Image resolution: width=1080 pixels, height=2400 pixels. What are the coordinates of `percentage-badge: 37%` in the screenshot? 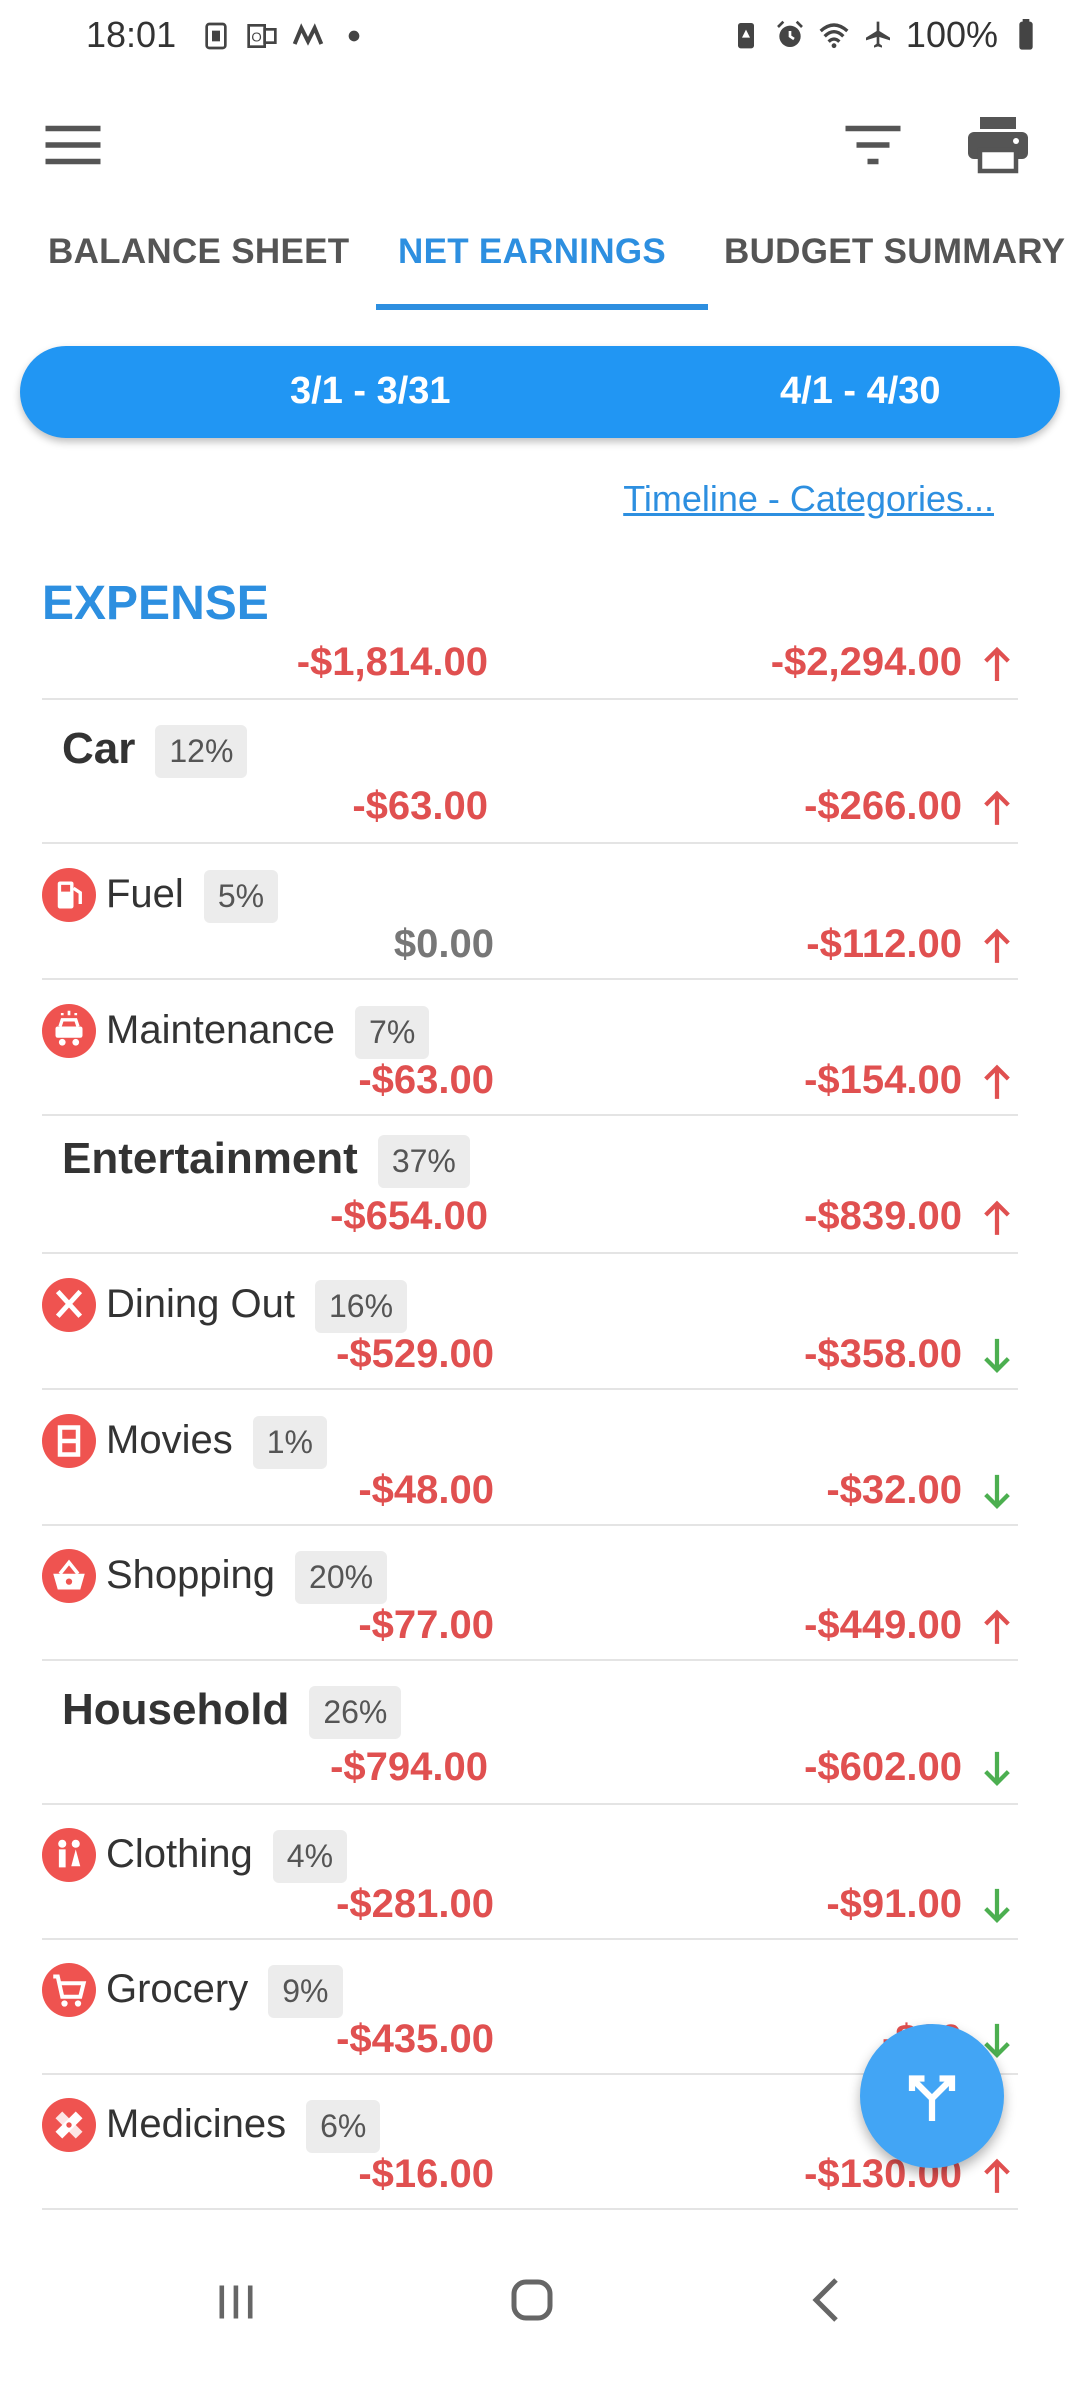 It's located at (423, 1161).